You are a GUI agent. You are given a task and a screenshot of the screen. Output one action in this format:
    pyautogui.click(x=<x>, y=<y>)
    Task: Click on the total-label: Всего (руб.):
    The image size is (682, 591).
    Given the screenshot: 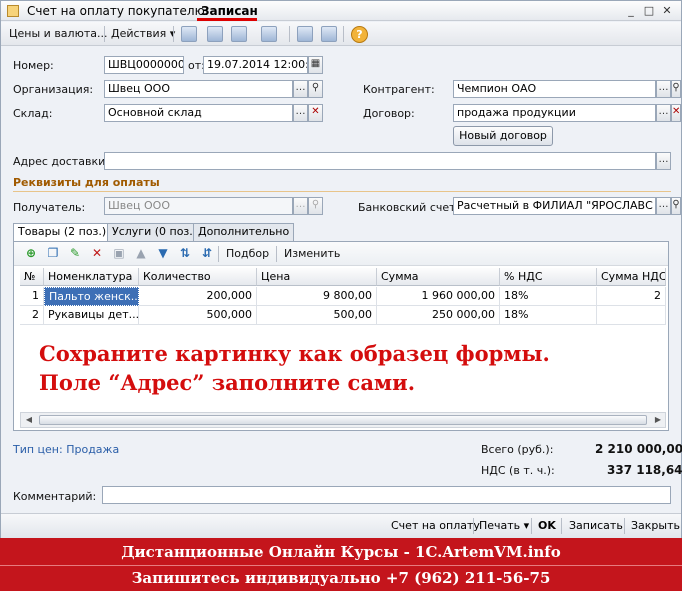 What is the action you would take?
    pyautogui.click(x=517, y=449)
    